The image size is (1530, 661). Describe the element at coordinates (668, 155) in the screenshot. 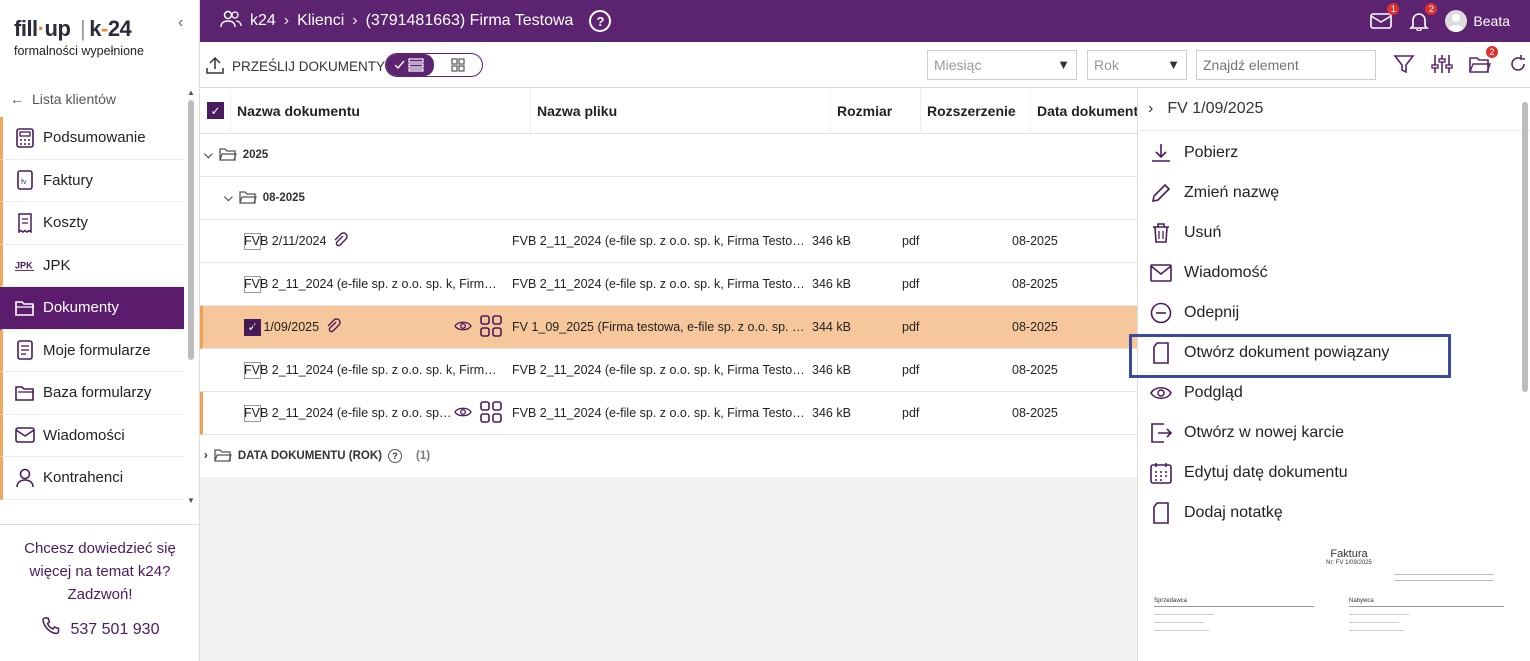

I see `group-row-year: ⌵ 2025` at that location.